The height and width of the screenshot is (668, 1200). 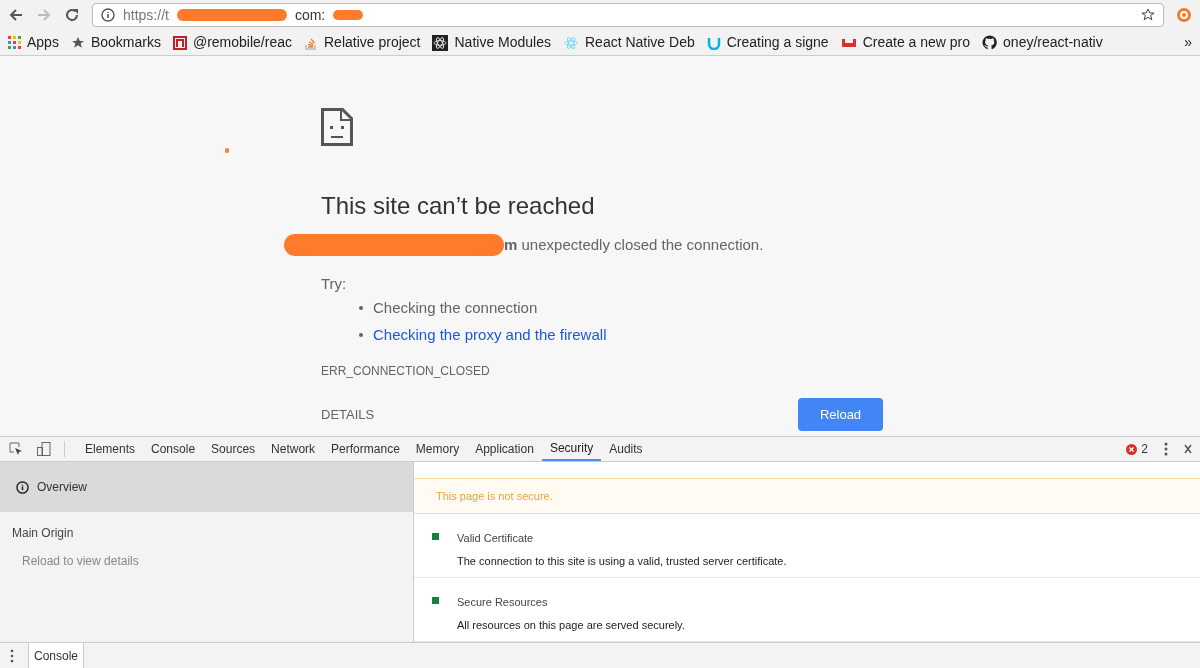 What do you see at coordinates (626, 449) in the screenshot?
I see `devtools-tab: Audits` at bounding box center [626, 449].